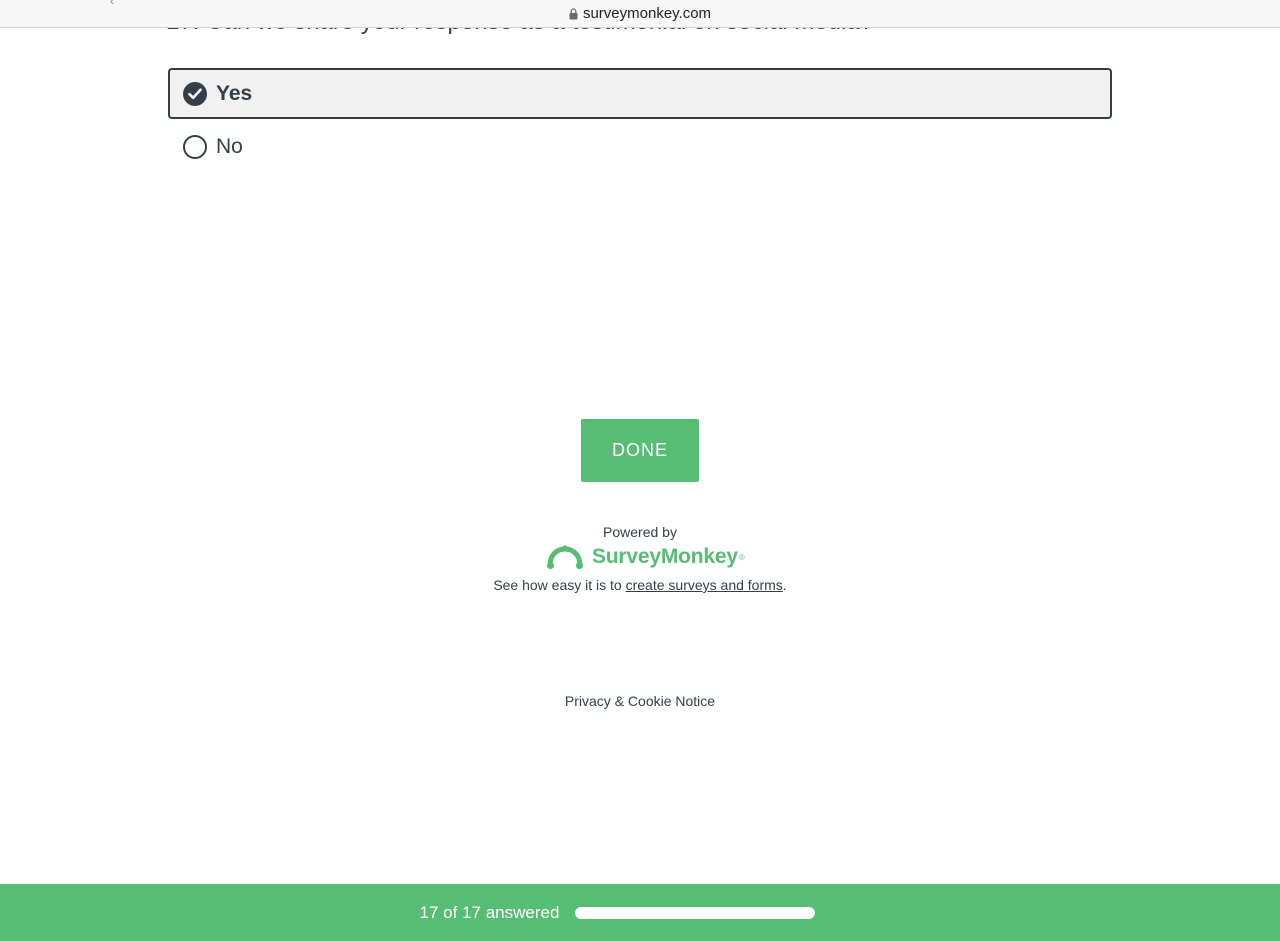 The image size is (1280, 941). Describe the element at coordinates (741, 557) in the screenshot. I see `trademark-mark: ®` at that location.